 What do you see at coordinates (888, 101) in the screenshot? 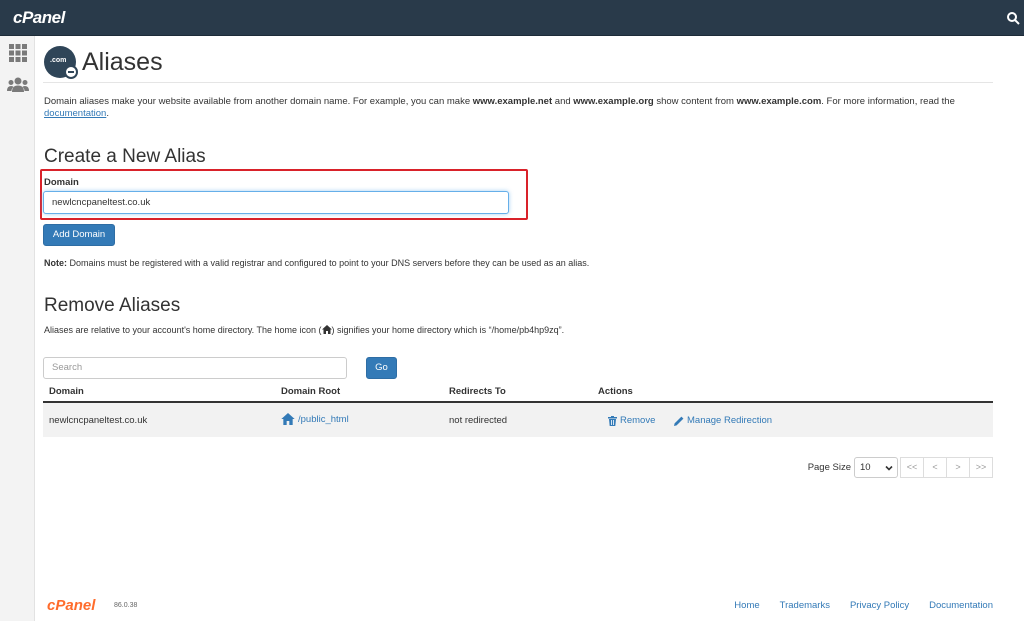
I see `intro-part: . For more information, read the` at bounding box center [888, 101].